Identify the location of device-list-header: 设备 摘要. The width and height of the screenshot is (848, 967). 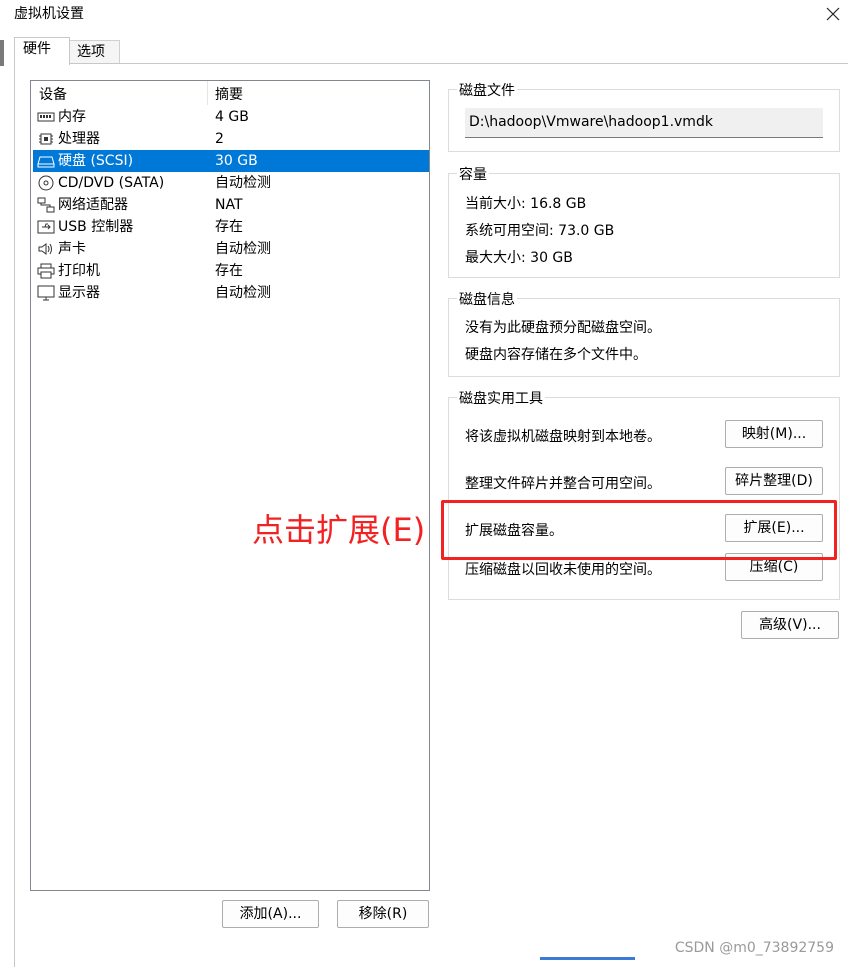
(230, 93).